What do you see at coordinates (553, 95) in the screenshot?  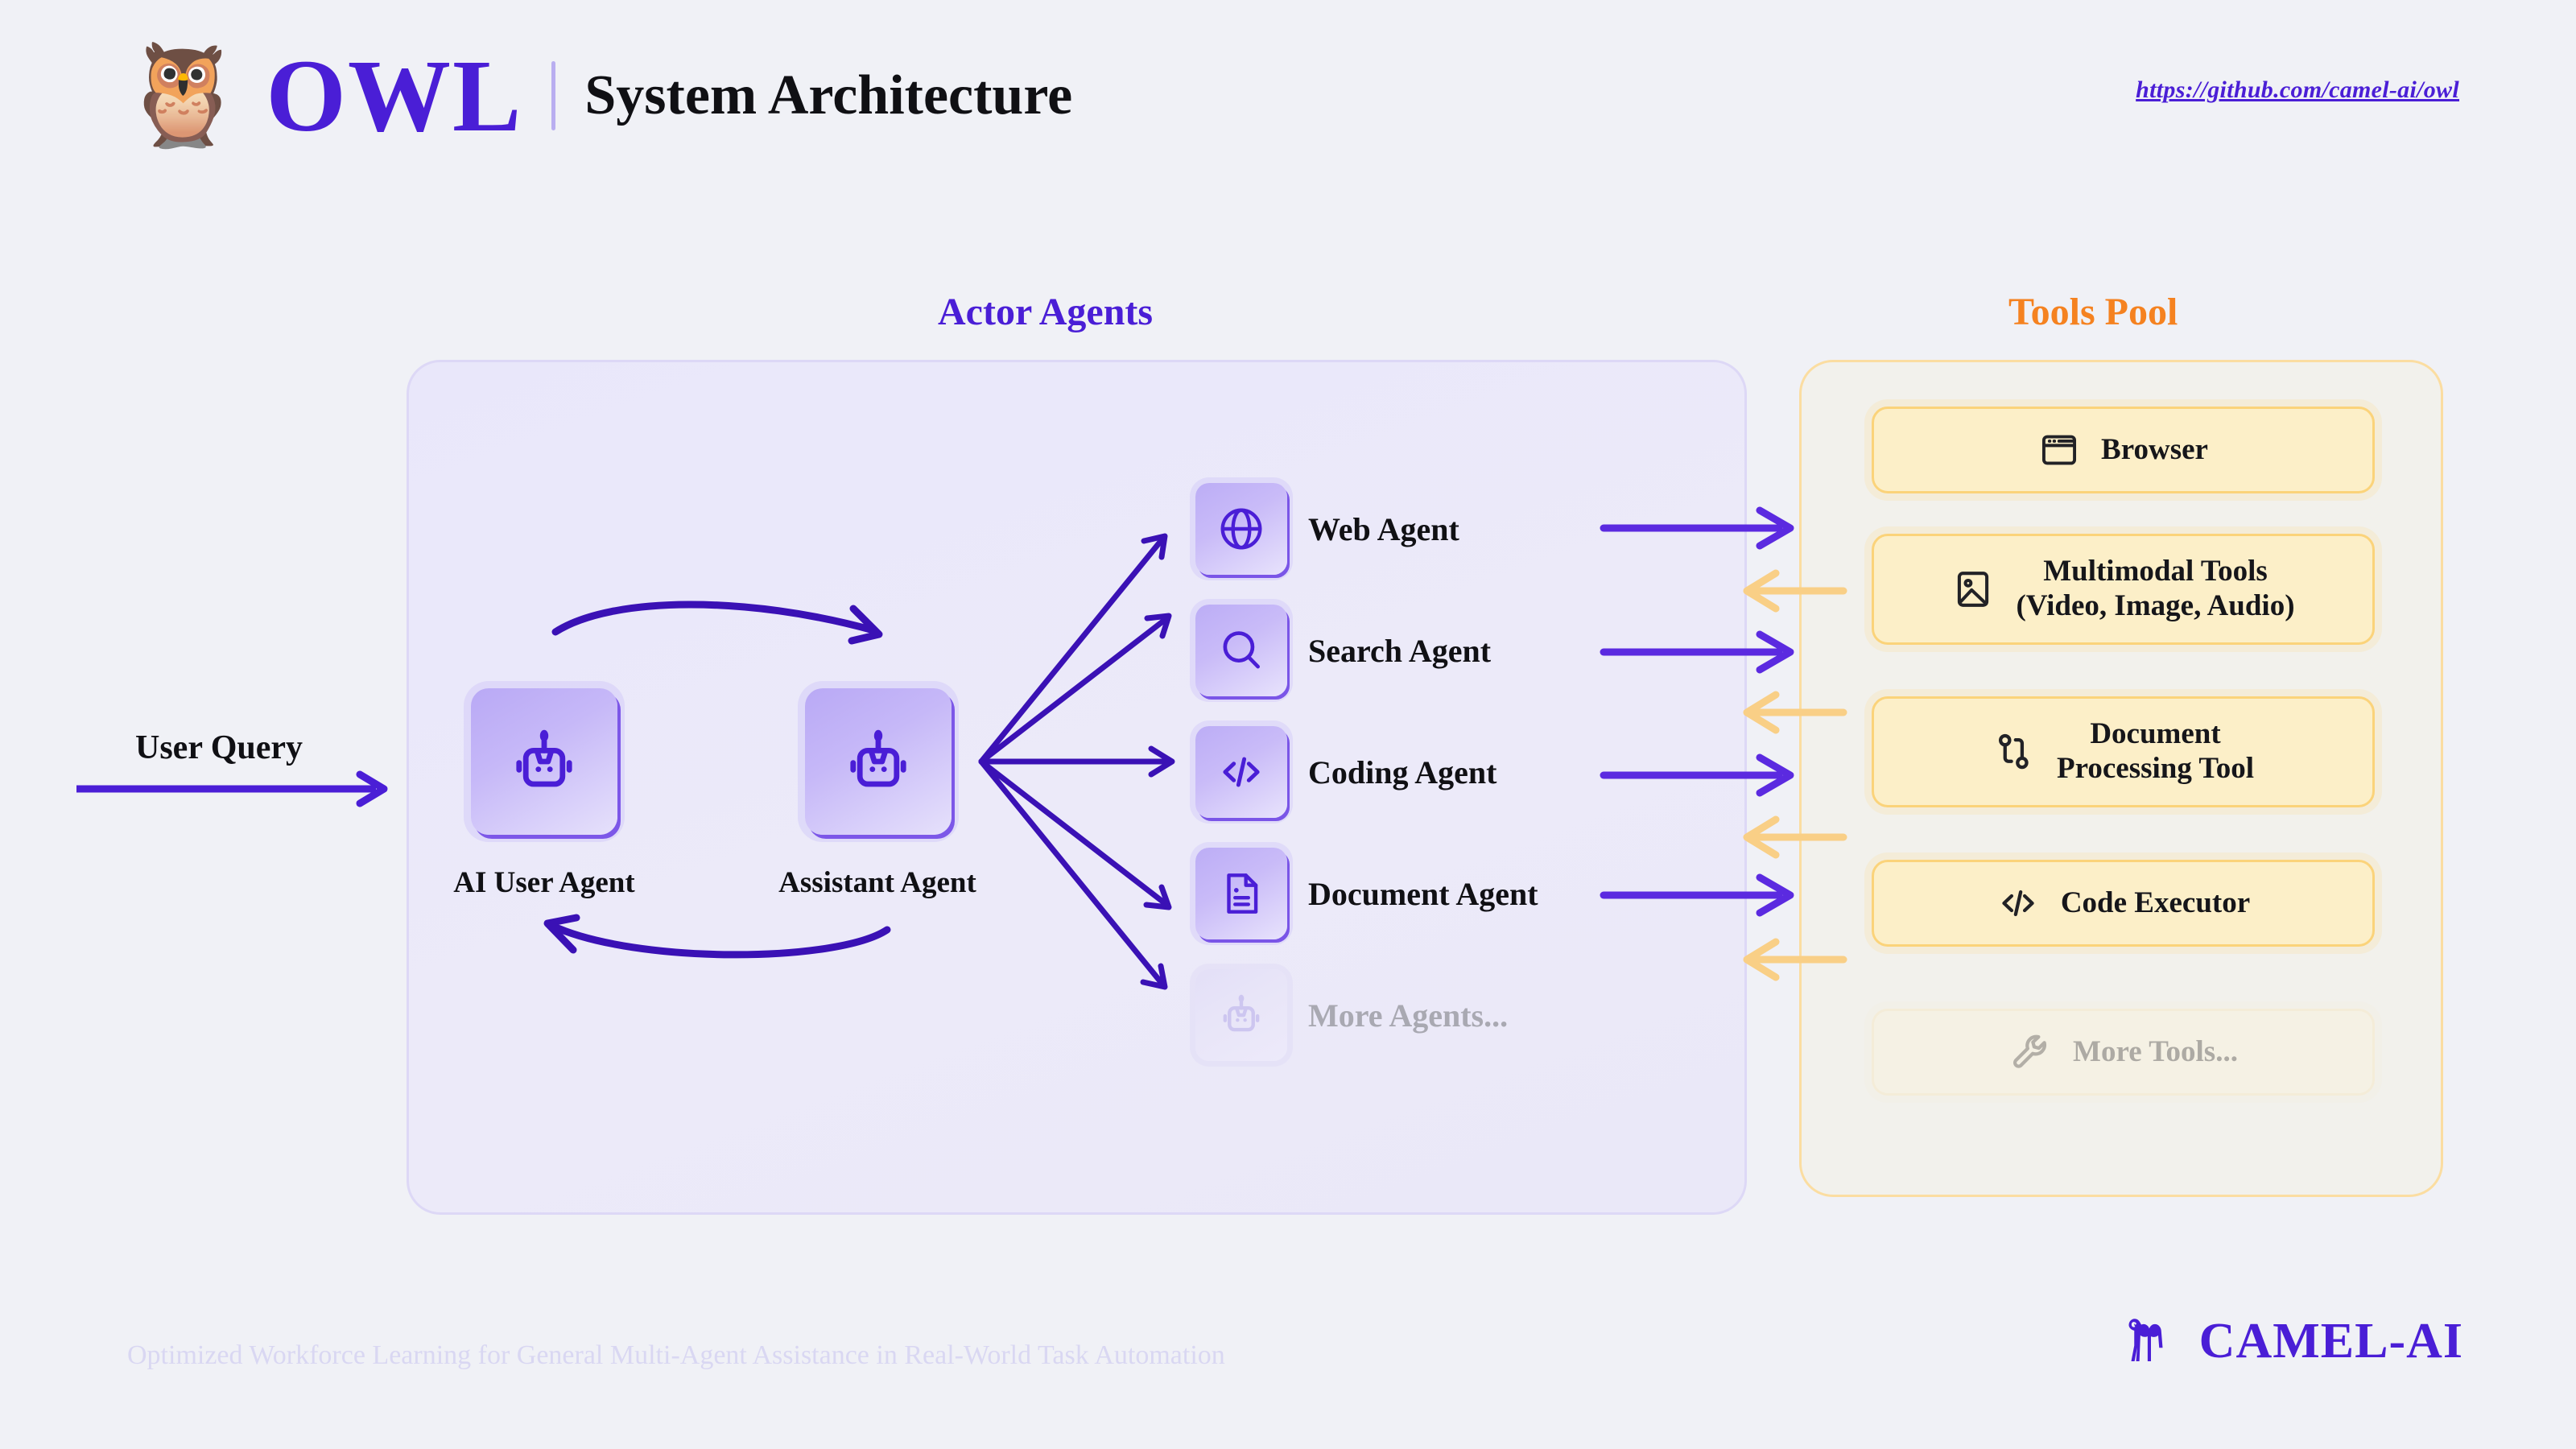 I see `title-divider` at bounding box center [553, 95].